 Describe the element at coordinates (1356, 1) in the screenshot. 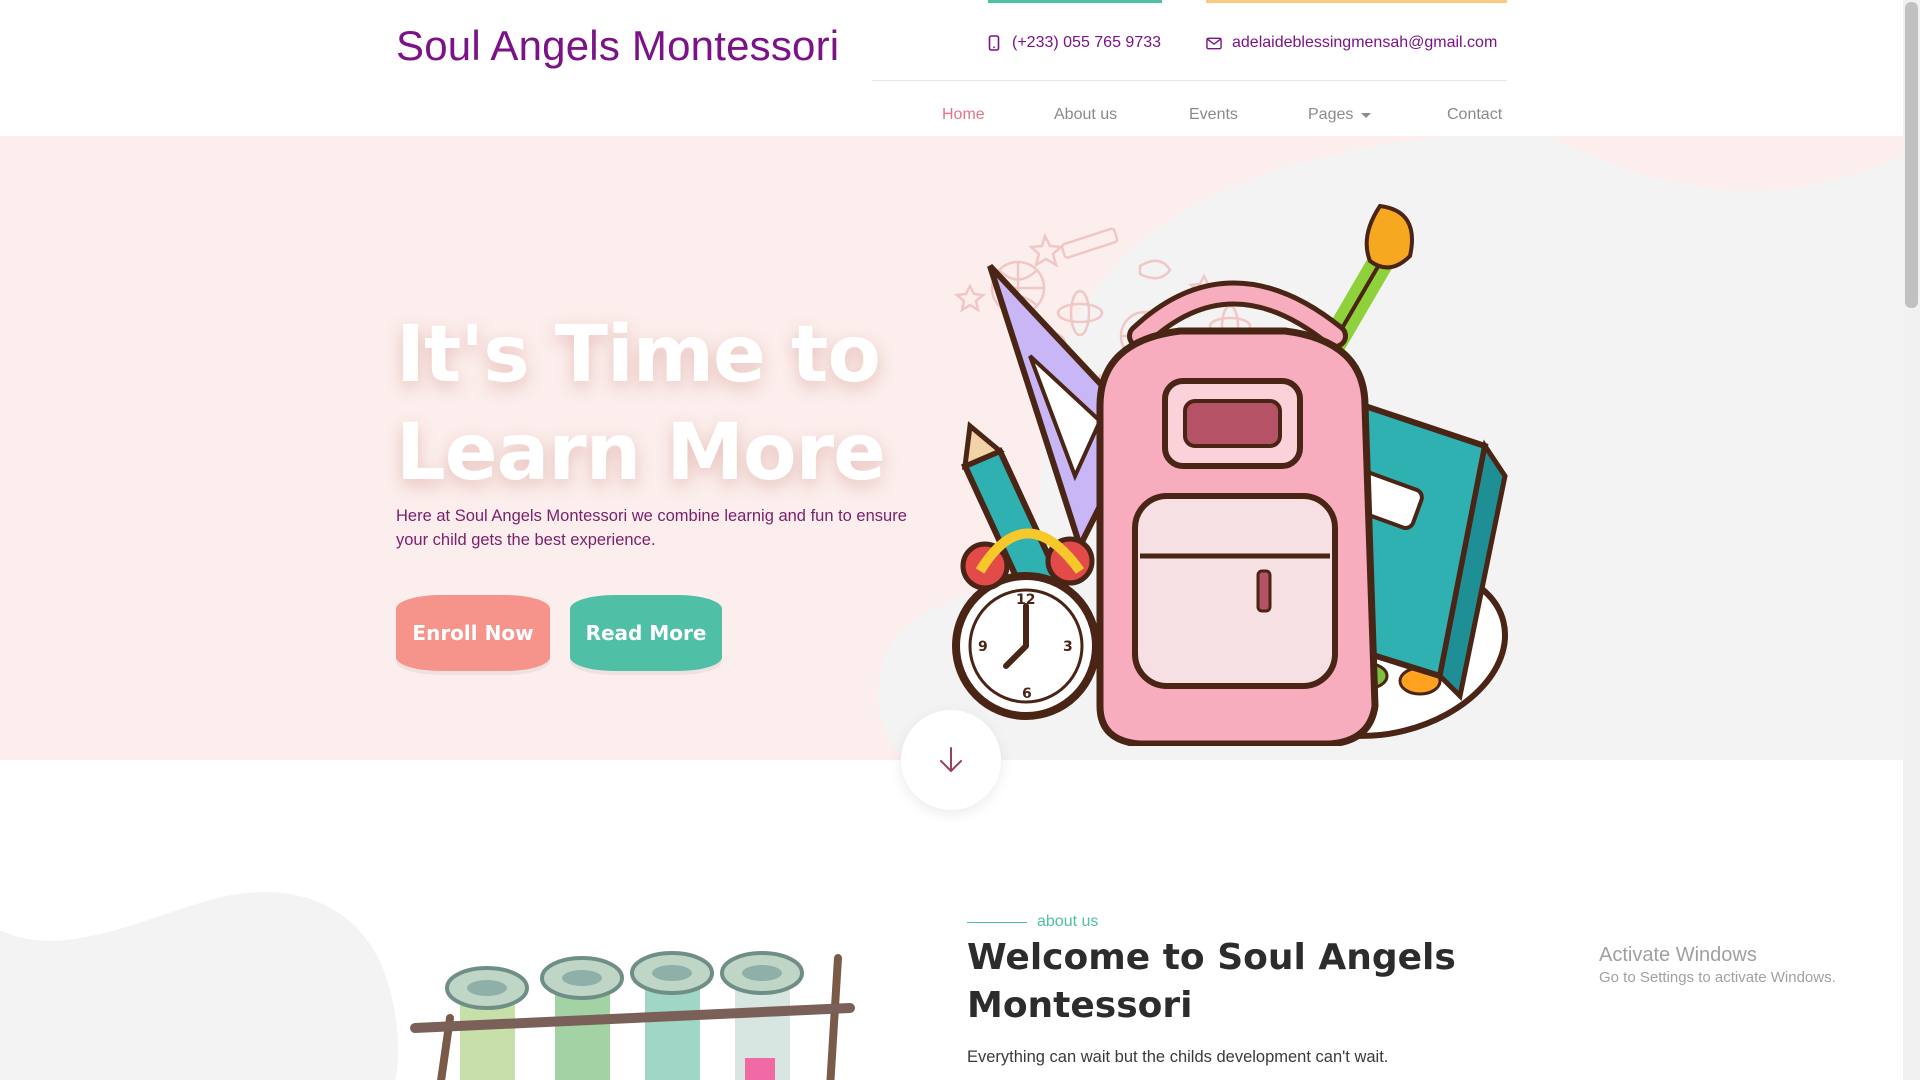

I see `topbar-accent-yellow` at that location.